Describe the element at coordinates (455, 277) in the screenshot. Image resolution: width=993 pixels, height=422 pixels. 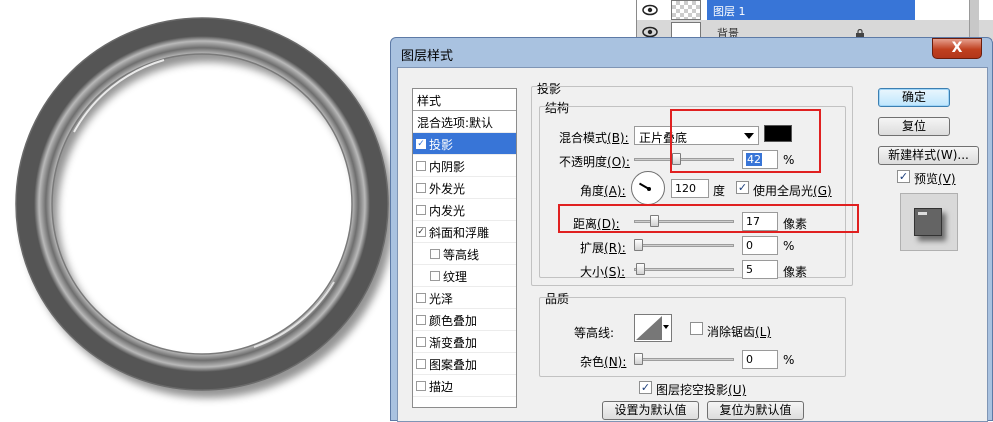
I see `style-item-label: 纹理` at that location.